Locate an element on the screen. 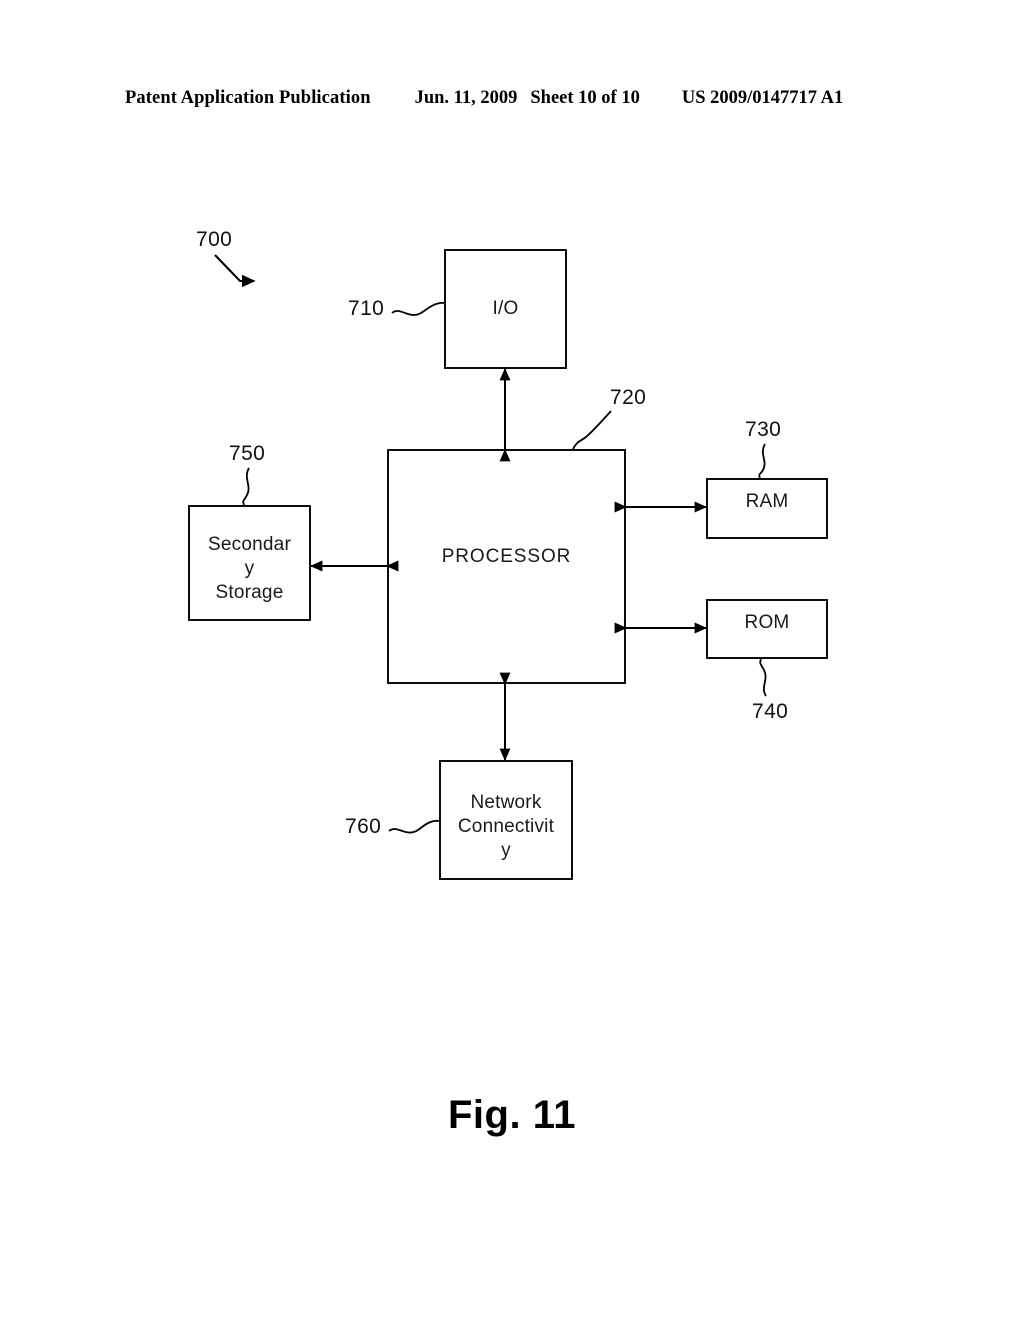 This screenshot has width=1024, height=1320. block-label-secondary-storage: Secondar y Storage is located at coordinates (249, 568).